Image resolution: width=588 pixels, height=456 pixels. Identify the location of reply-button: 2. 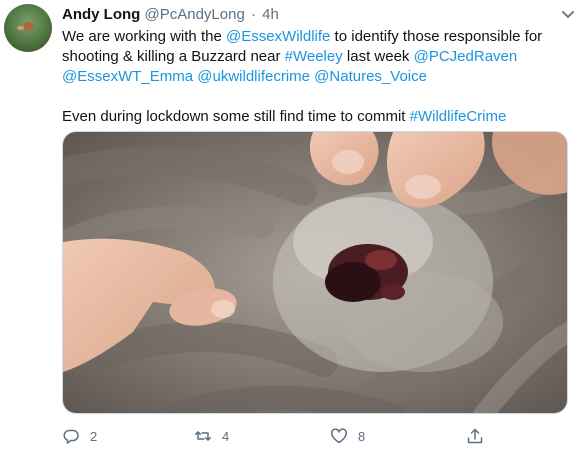
(79, 436).